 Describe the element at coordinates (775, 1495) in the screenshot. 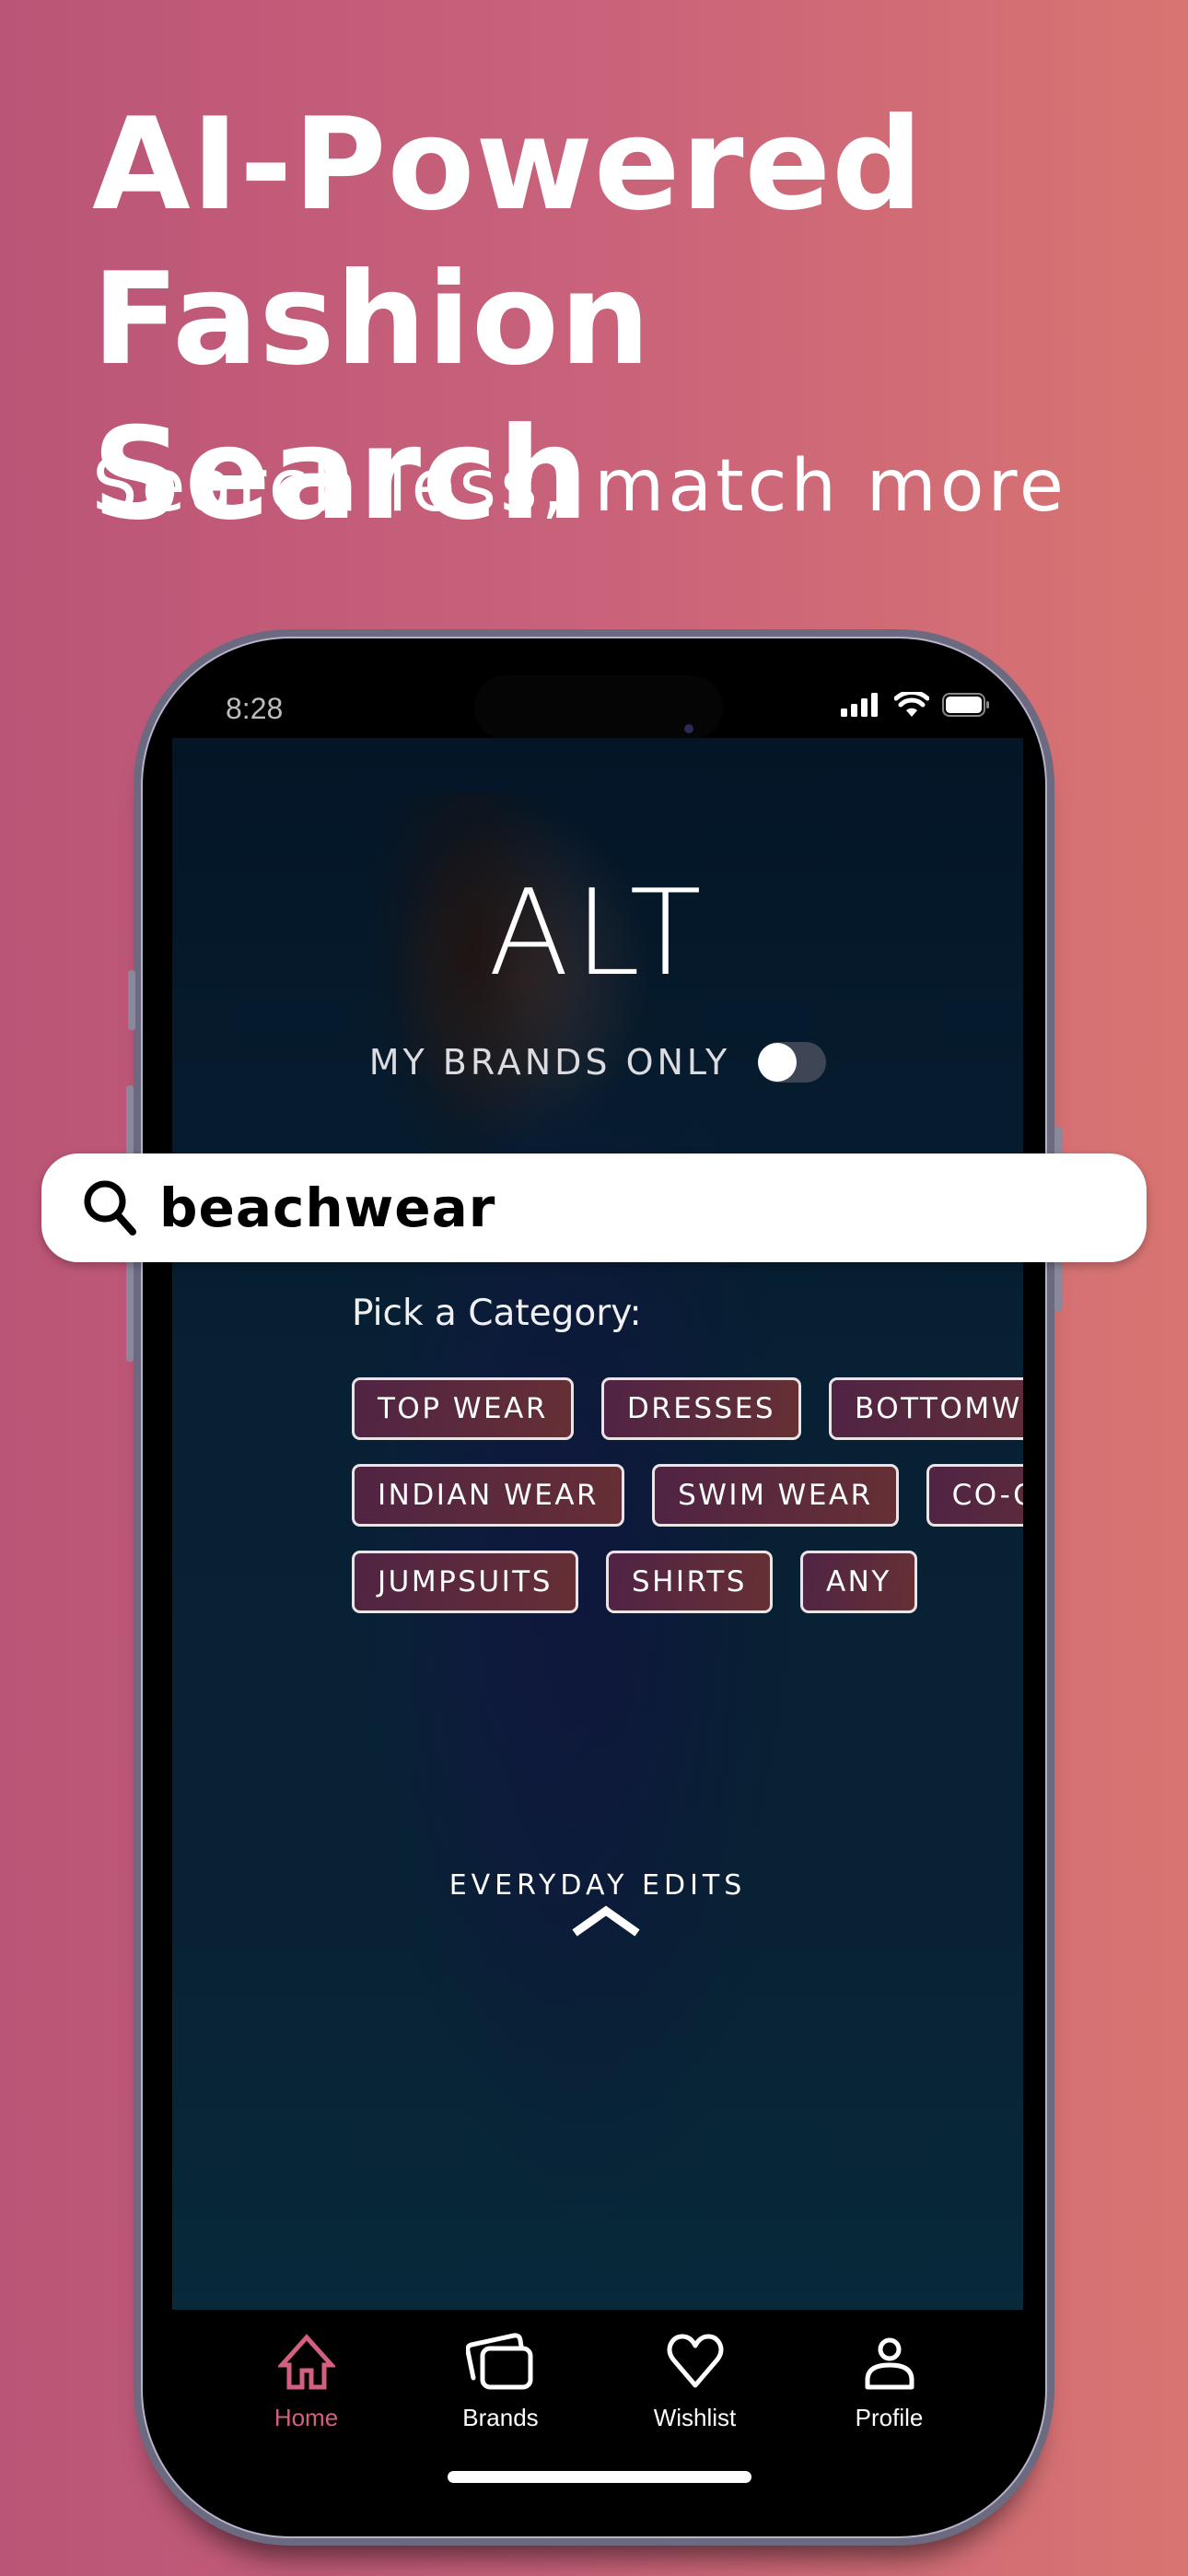

I see `category-chip-swim-wear: SWIM WEAR` at that location.